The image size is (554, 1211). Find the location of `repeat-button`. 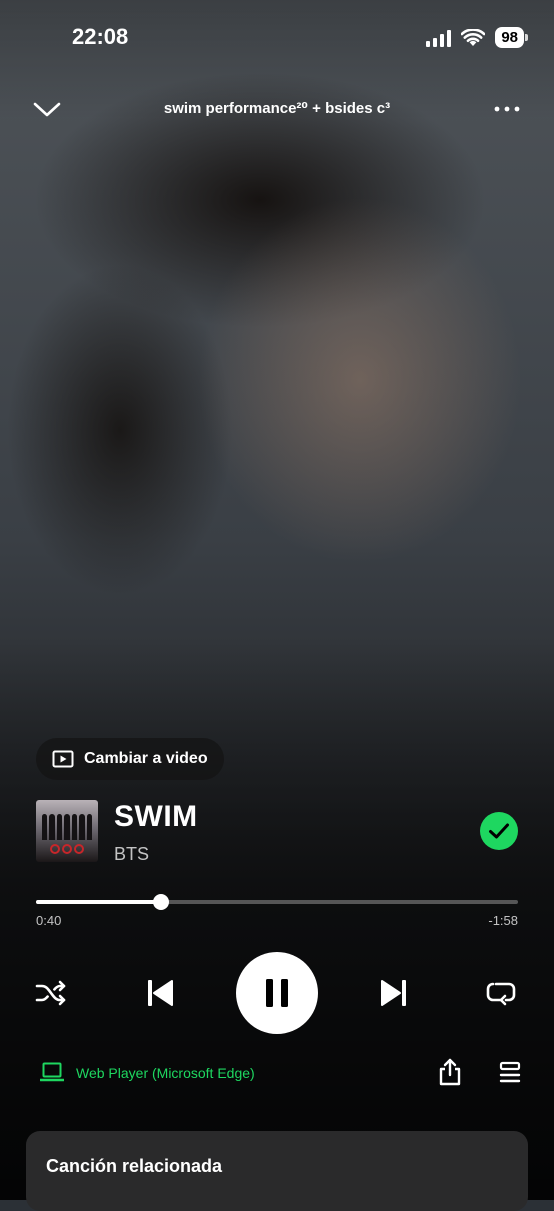

repeat-button is located at coordinates (501, 993).